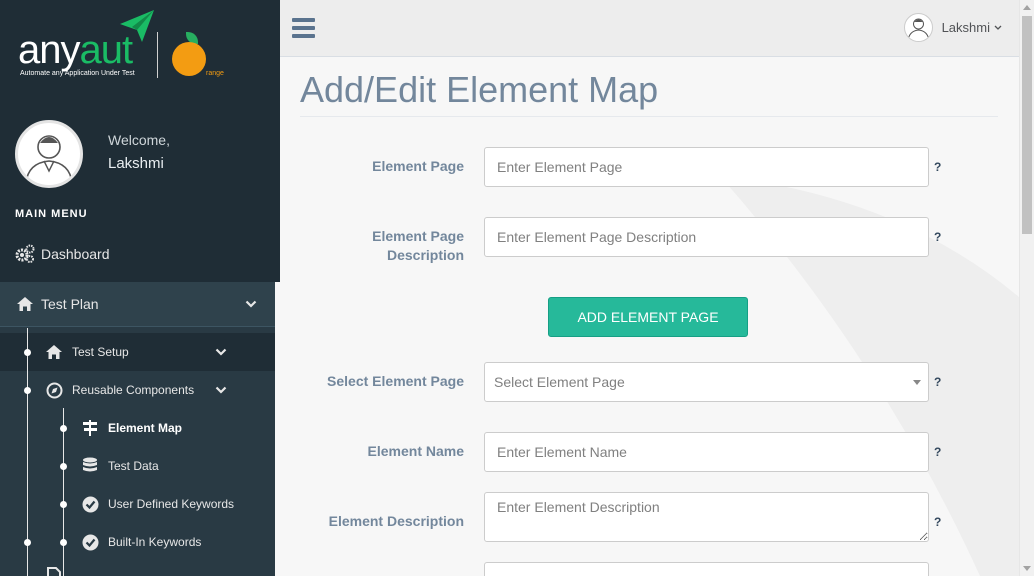 The image size is (1034, 576). Describe the element at coordinates (145, 428) in the screenshot. I see `sidebar-item-label: Element Map` at that location.